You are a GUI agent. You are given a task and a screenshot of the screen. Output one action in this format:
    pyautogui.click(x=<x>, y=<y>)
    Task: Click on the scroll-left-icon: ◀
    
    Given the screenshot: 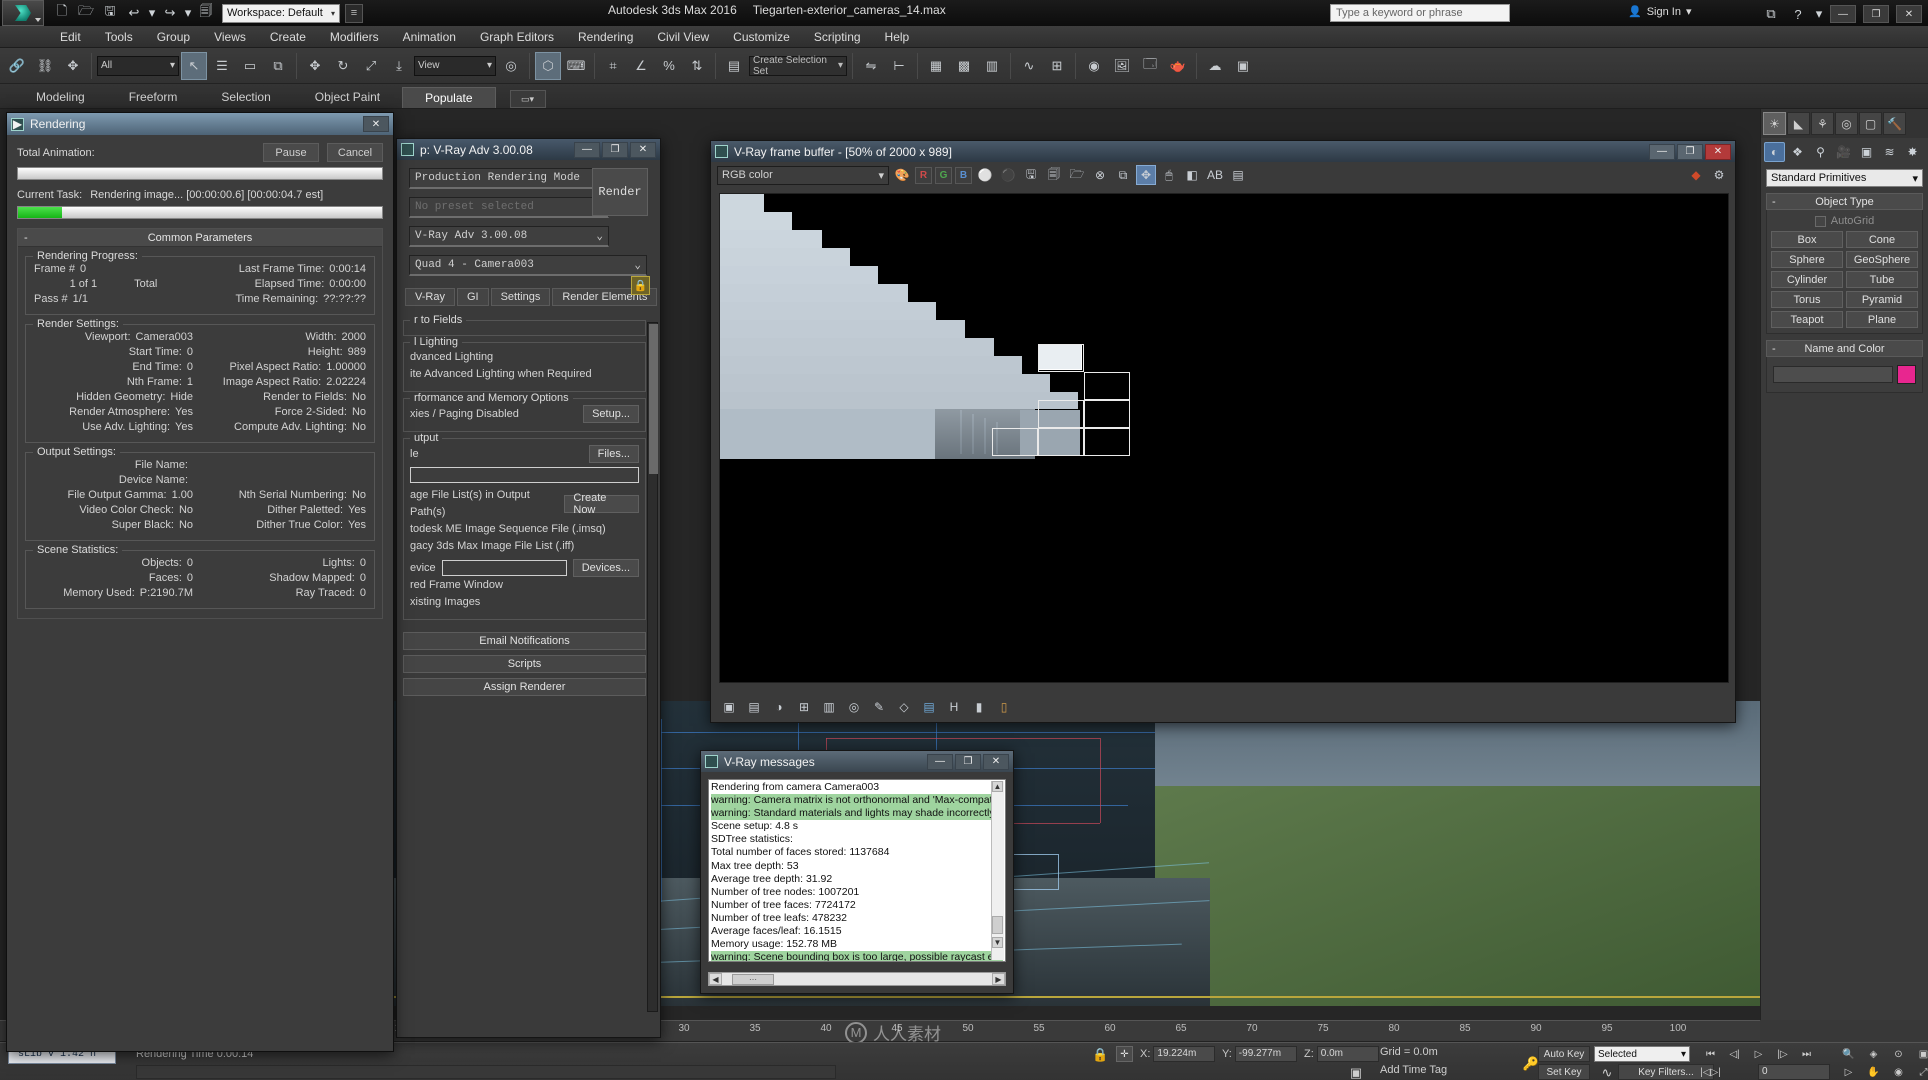 What is the action you would take?
    pyautogui.click(x=715, y=979)
    